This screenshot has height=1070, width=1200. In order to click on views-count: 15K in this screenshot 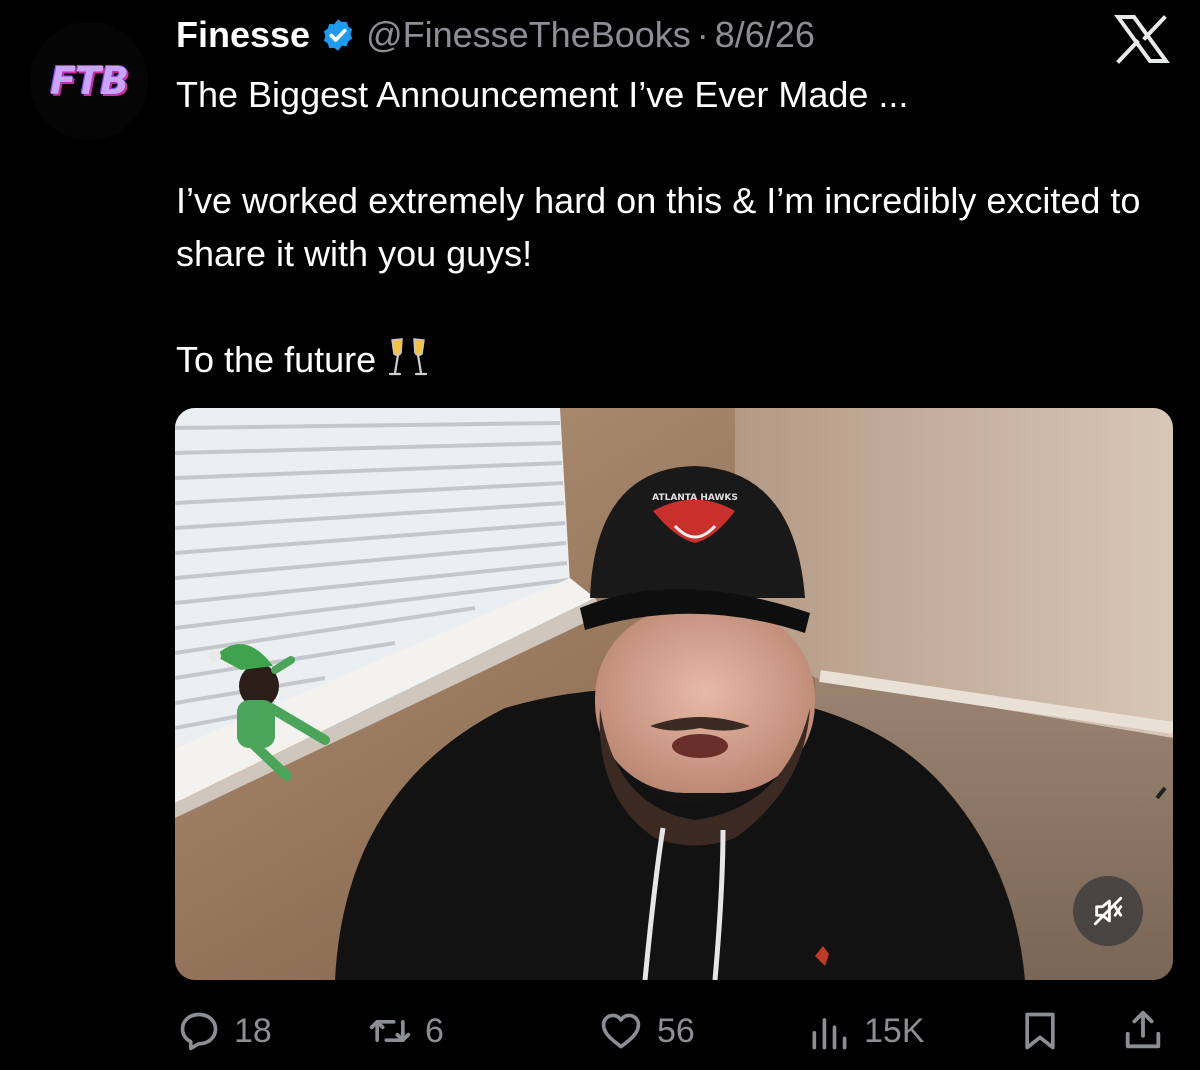, I will do `click(894, 1030)`.